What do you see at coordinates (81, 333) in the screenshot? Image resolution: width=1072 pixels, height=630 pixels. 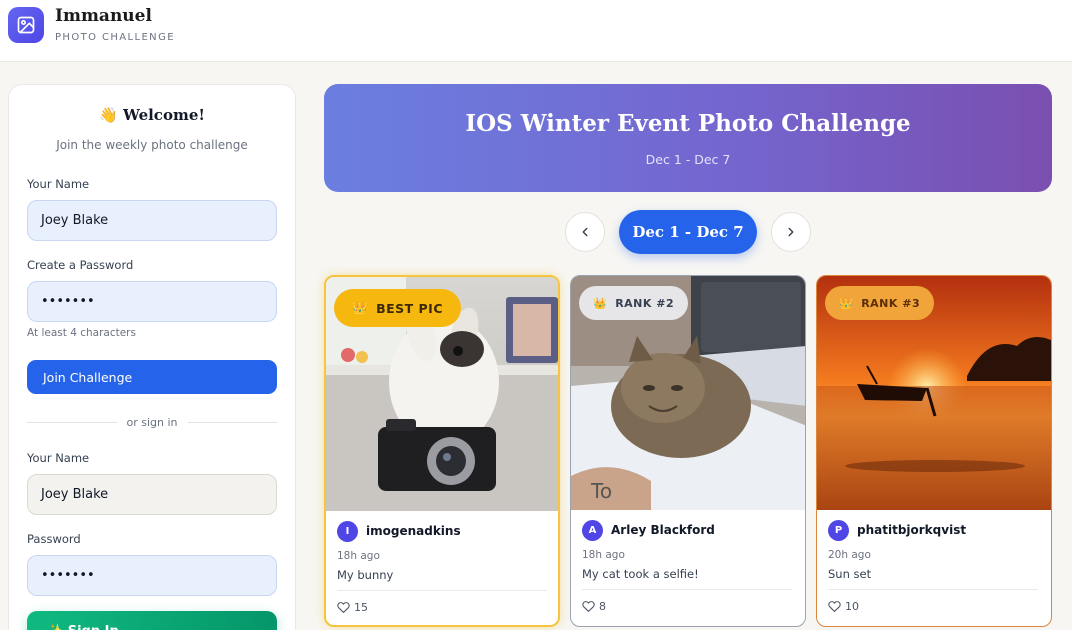 I see `password-hint: At least 4 characters` at bounding box center [81, 333].